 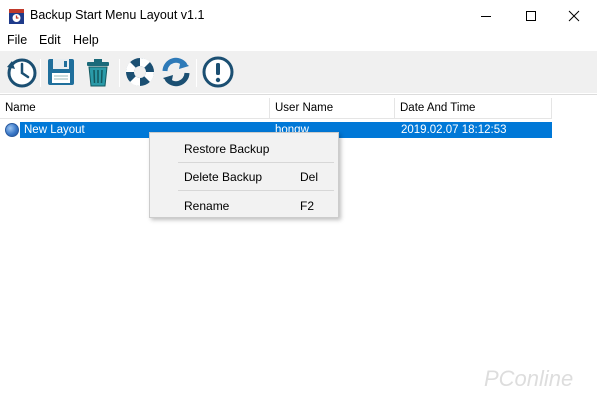 I want to click on window-title: Backup Start Menu Layout v1.1, so click(x=117, y=15).